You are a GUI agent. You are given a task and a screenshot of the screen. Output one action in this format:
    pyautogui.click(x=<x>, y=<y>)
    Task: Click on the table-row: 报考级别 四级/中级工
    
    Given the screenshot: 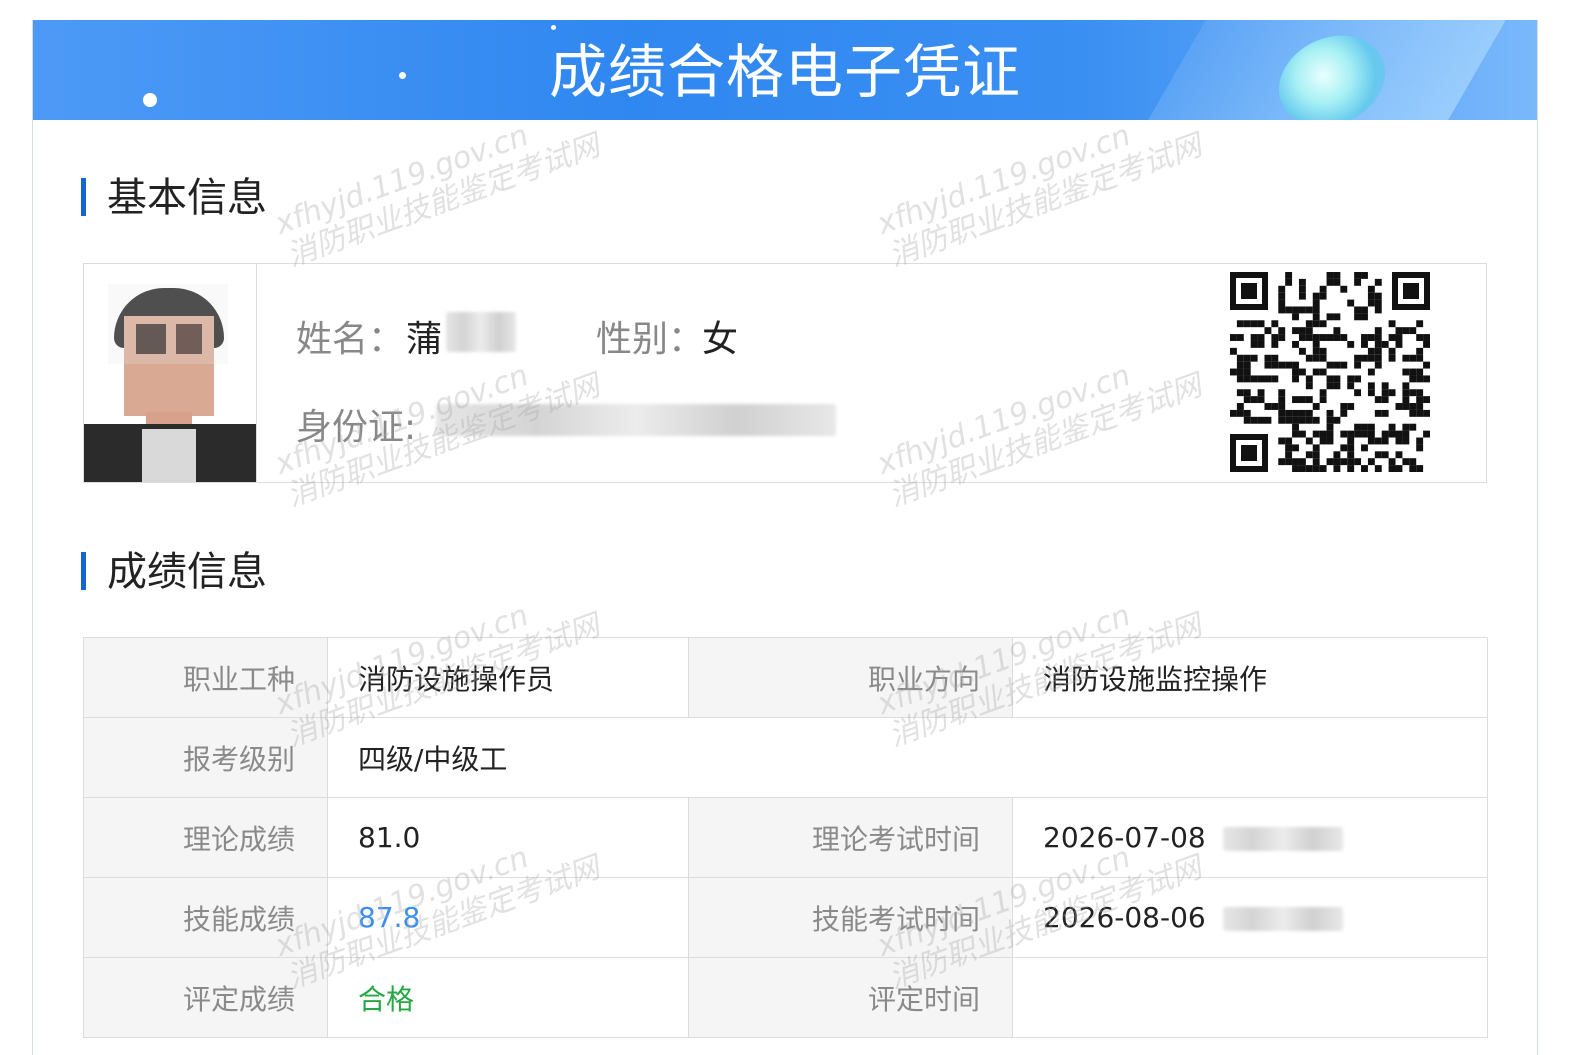 What is the action you would take?
    pyautogui.click(x=785, y=757)
    